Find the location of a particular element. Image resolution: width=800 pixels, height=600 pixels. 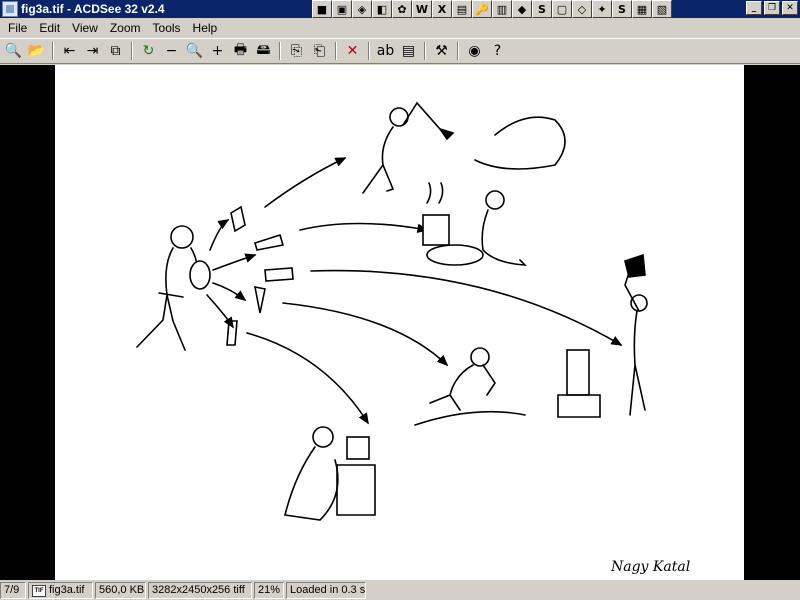

quick-launch-icon: ◧ is located at coordinates (382, 9).